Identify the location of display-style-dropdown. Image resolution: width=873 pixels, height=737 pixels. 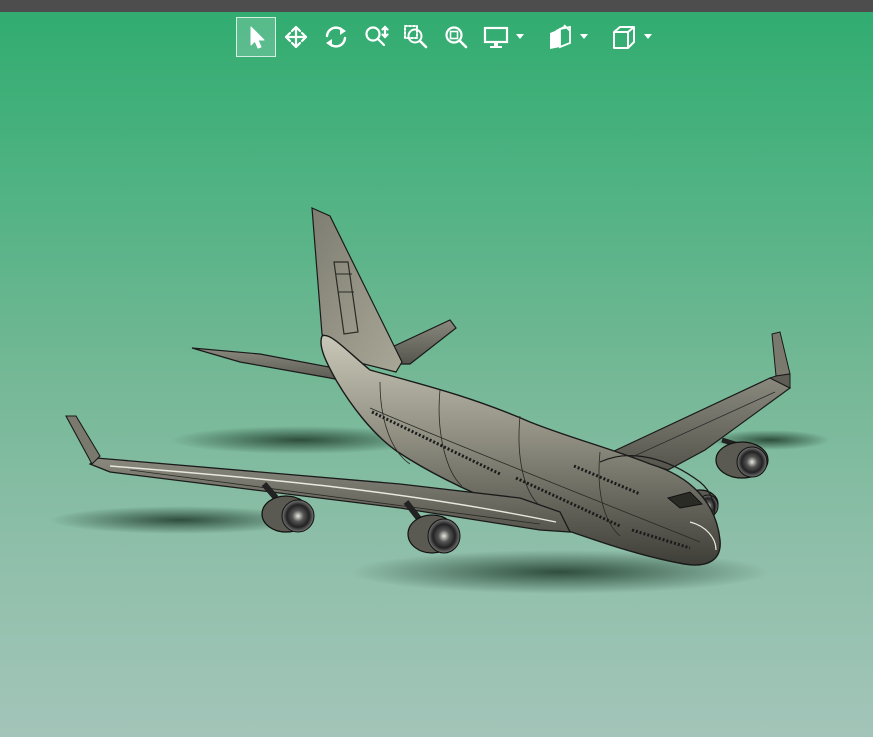
(525, 37).